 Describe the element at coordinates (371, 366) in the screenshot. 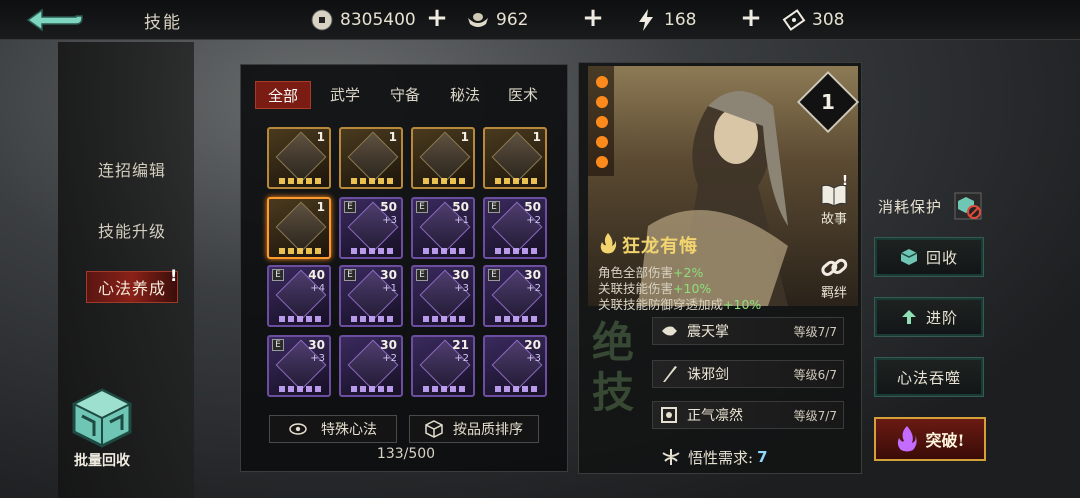

I see `mind-card: 30 +2` at that location.